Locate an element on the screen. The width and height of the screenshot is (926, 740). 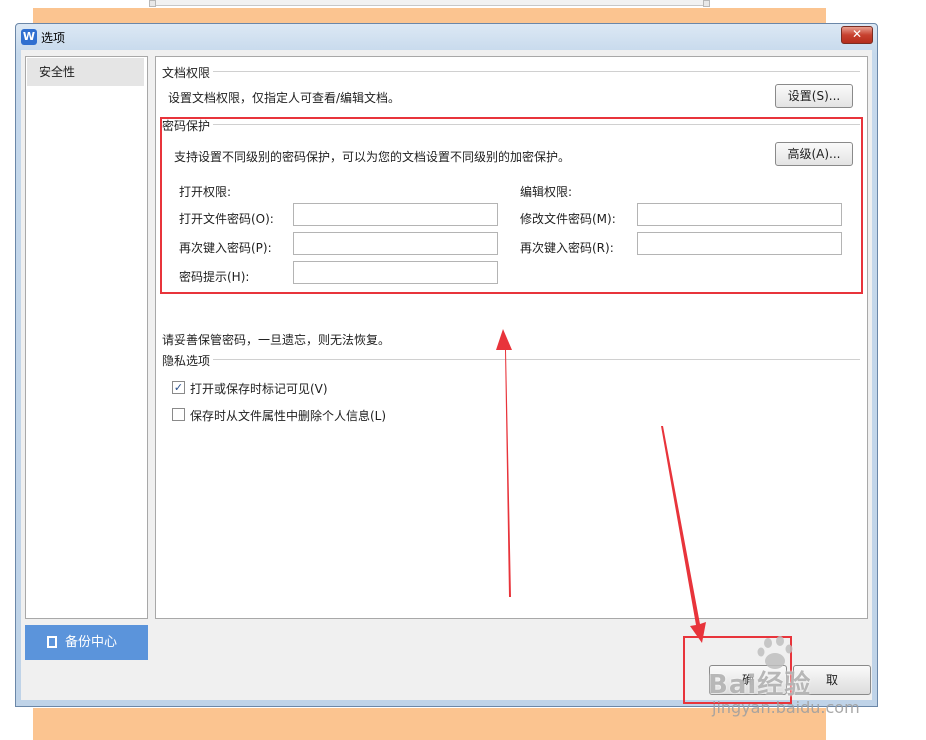
backup-center-label: 备份中心 is located at coordinates (91, 642).